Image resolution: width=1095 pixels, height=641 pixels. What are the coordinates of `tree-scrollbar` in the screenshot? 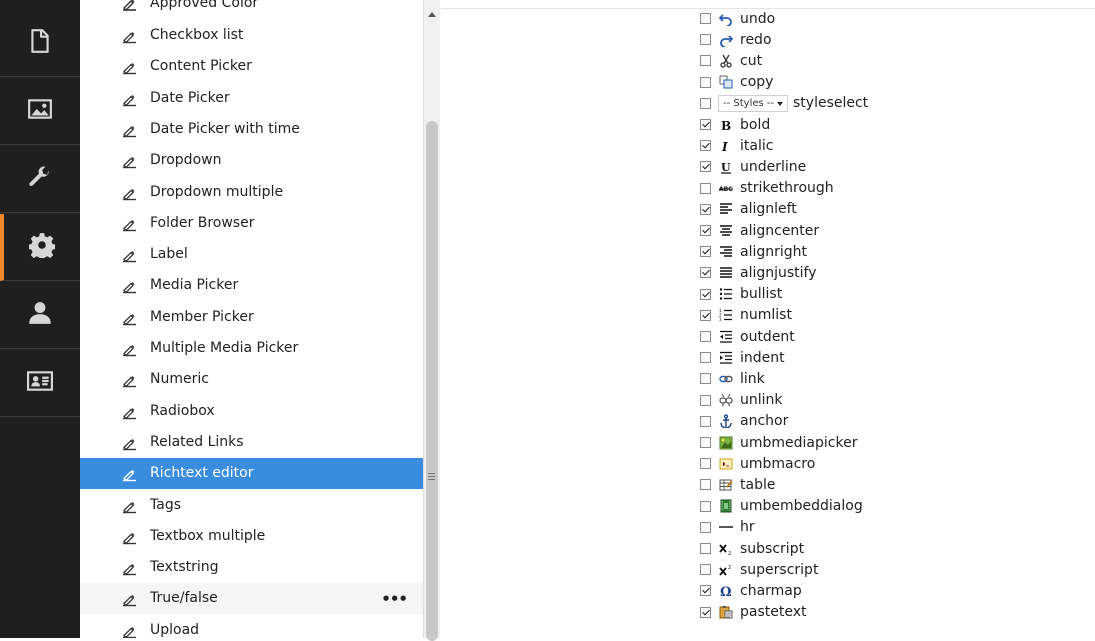 It's located at (431, 320).